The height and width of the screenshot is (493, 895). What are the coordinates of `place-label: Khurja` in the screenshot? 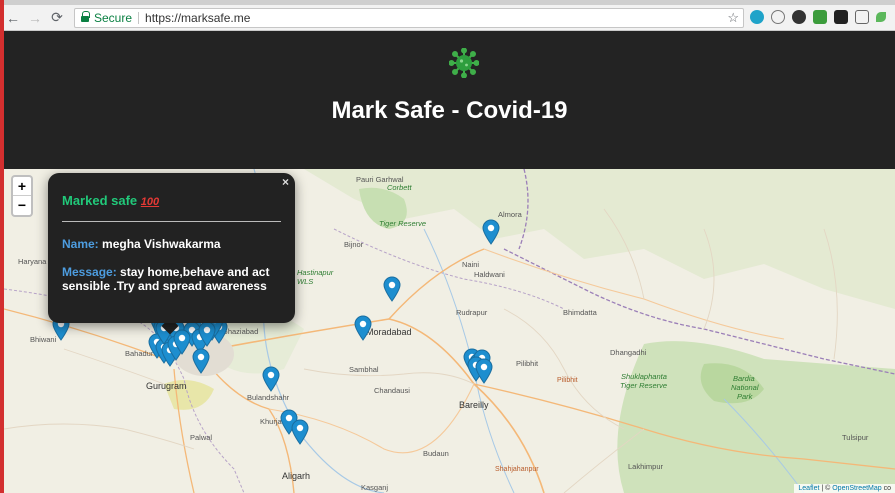 It's located at (271, 421).